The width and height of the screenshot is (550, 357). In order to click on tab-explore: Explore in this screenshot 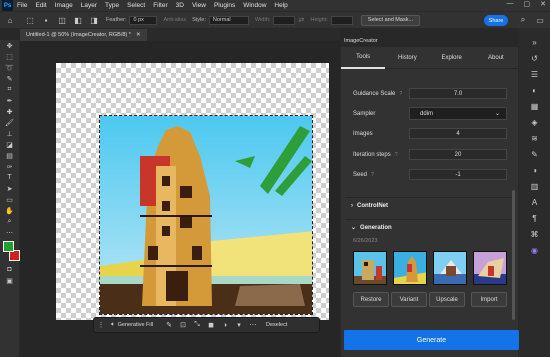, I will do `click(452, 58)`.